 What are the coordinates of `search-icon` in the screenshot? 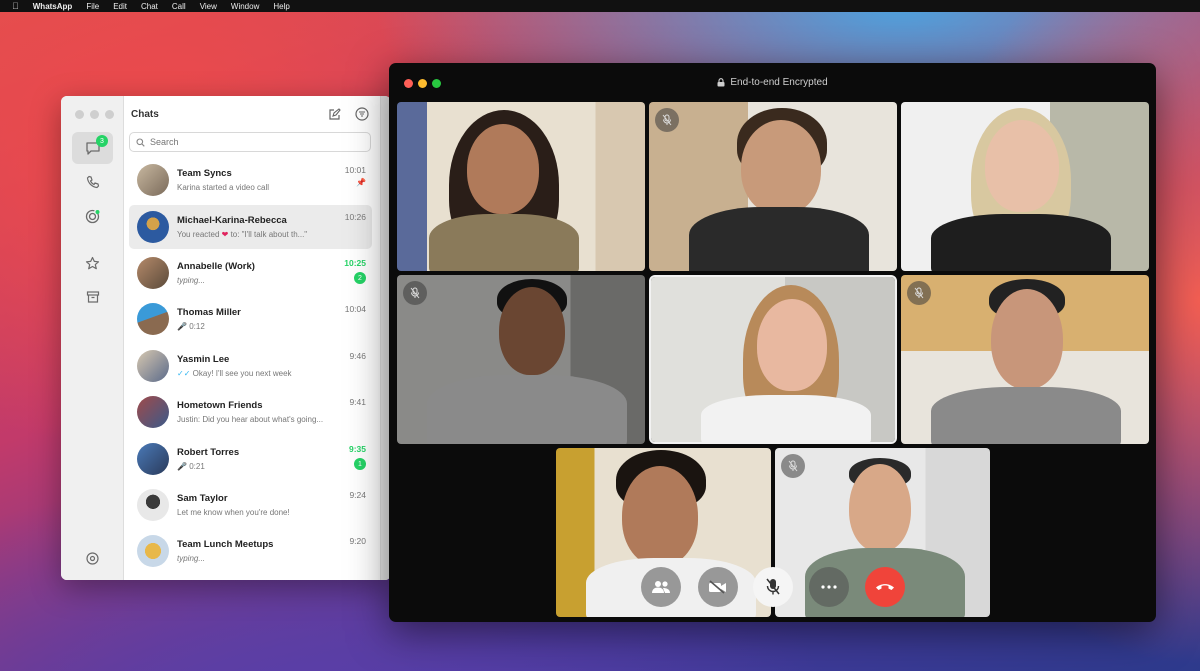 It's located at (140, 142).